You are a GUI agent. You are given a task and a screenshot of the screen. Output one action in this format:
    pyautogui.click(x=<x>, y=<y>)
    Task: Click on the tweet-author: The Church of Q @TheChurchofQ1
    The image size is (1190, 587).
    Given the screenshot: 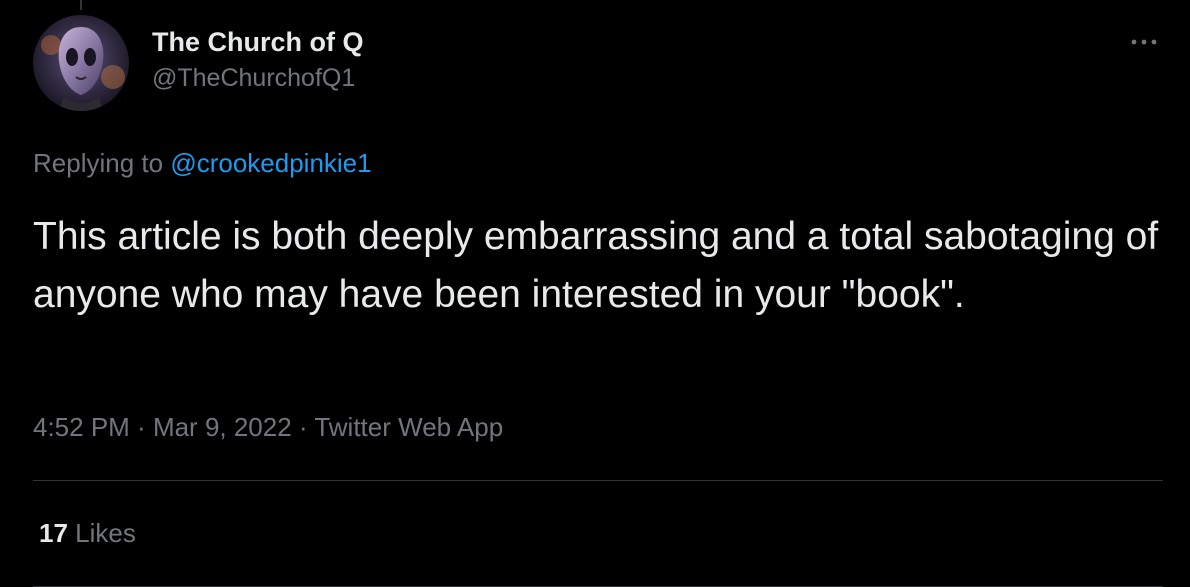 What is the action you would take?
    pyautogui.click(x=258, y=60)
    